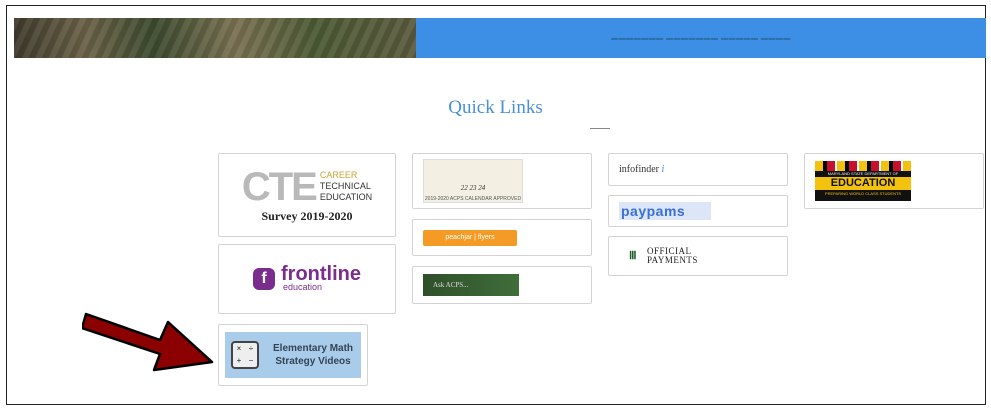 The image size is (991, 415). I want to click on math-label-line1: Elementary Math, so click(313, 348).